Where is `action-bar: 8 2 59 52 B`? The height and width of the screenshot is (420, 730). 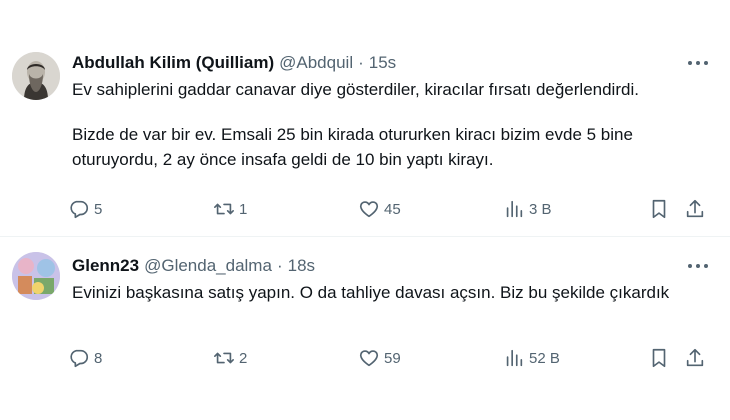 action-bar: 8 2 59 52 B is located at coordinates (393, 358).